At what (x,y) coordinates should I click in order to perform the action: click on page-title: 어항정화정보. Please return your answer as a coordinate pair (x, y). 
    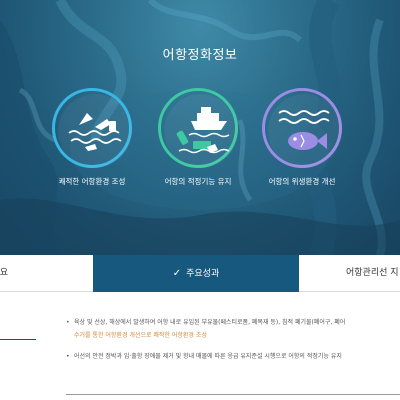
    Looking at the image, I should click on (200, 55).